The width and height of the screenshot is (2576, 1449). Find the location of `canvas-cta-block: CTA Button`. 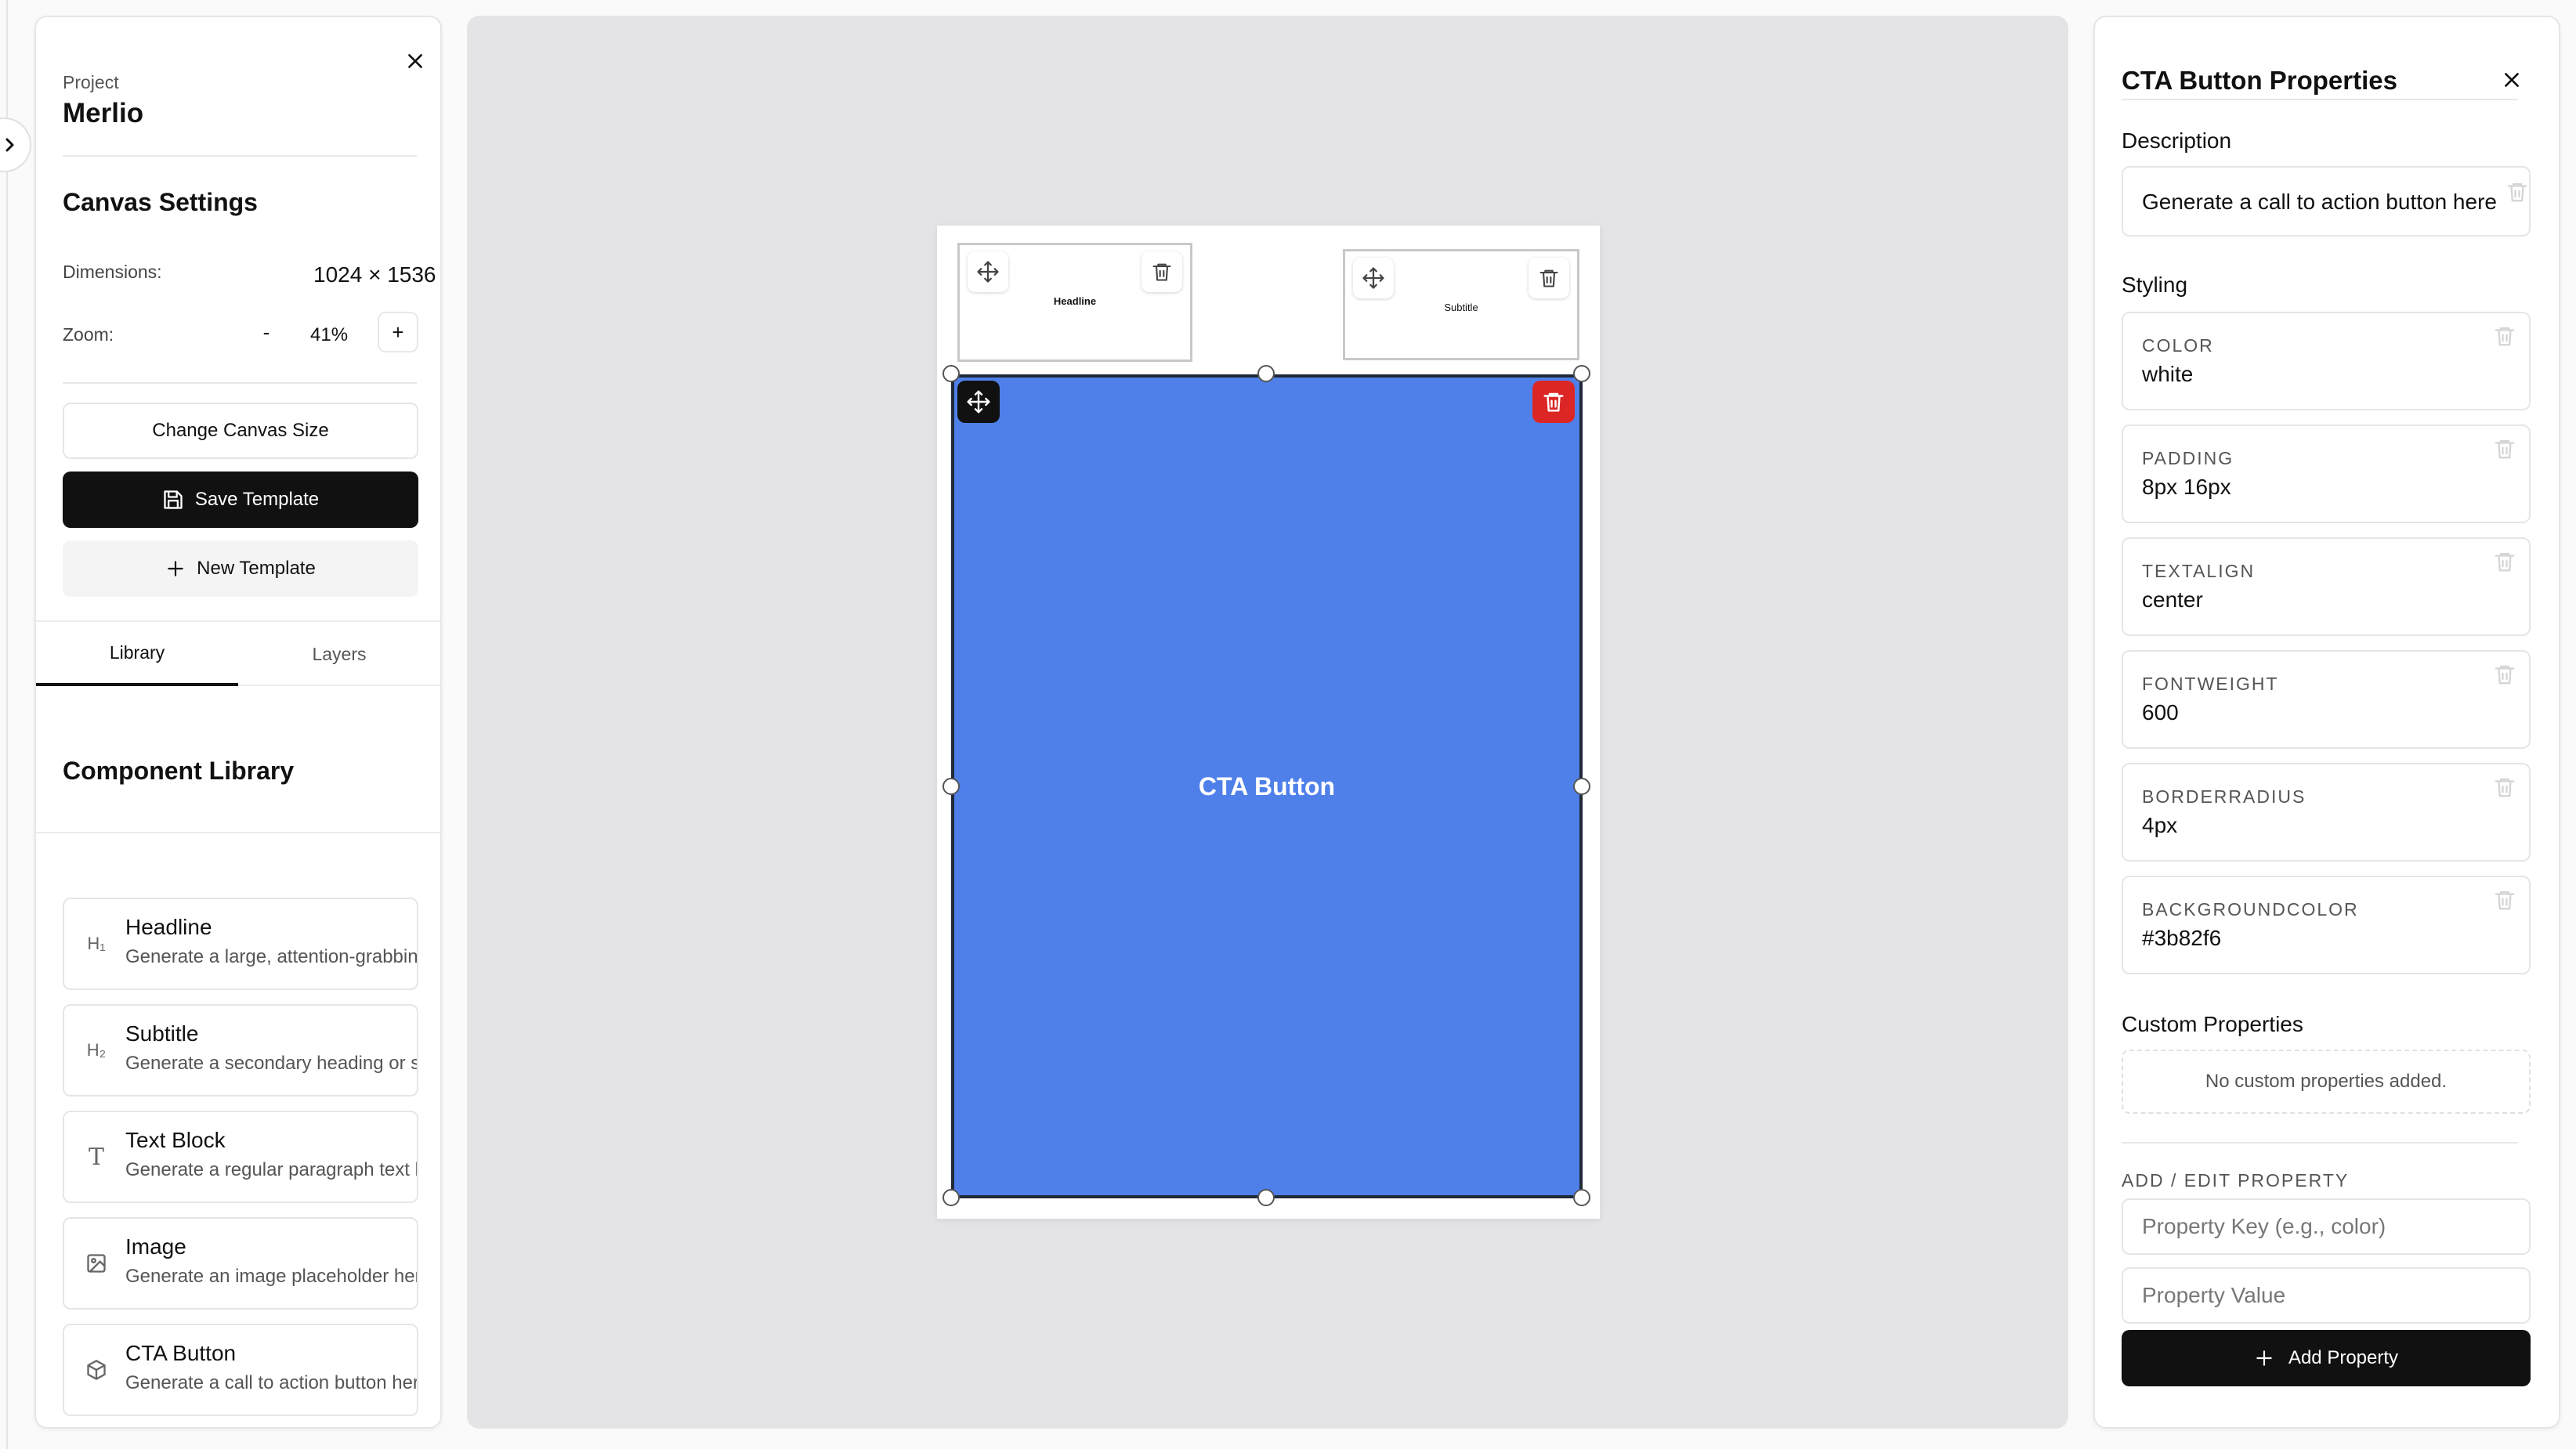

canvas-cta-block: CTA Button is located at coordinates (1267, 786).